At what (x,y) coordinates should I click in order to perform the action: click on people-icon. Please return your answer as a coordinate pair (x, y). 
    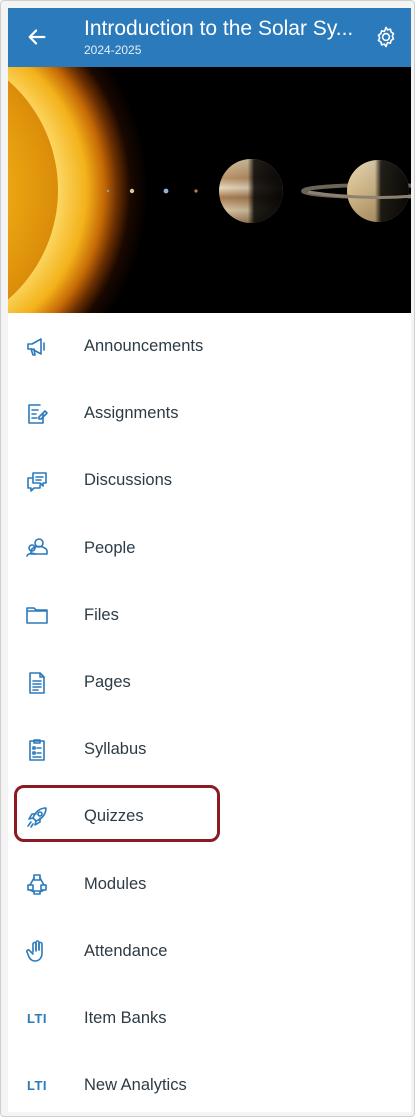
    Looking at the image, I should click on (37, 548).